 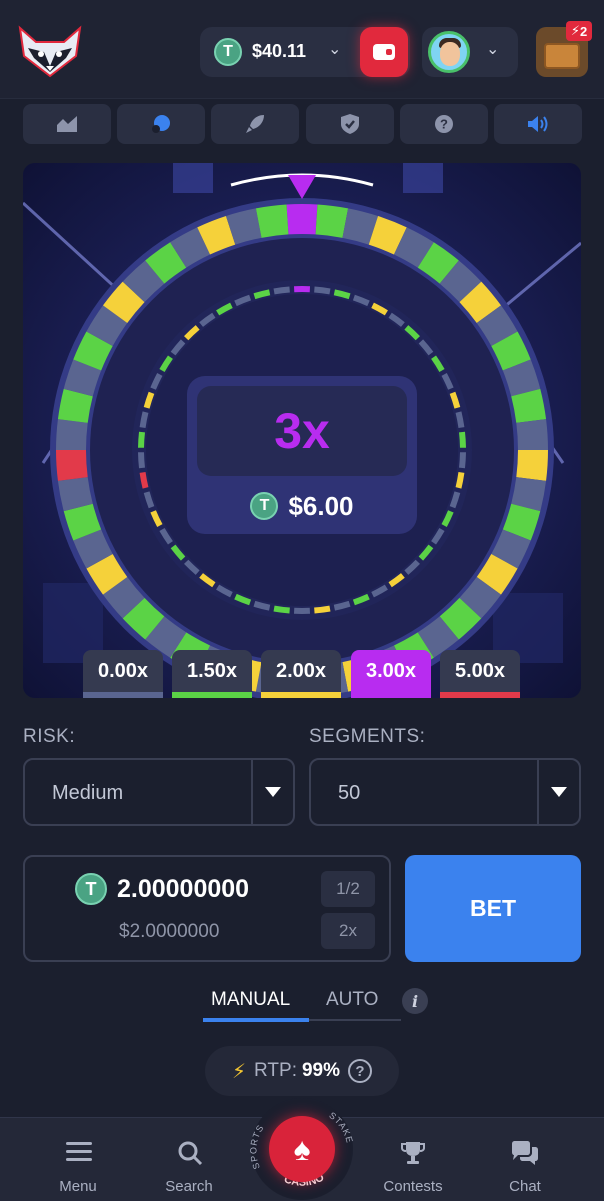 What do you see at coordinates (525, 1186) in the screenshot?
I see `nav-chat-label: Chat` at bounding box center [525, 1186].